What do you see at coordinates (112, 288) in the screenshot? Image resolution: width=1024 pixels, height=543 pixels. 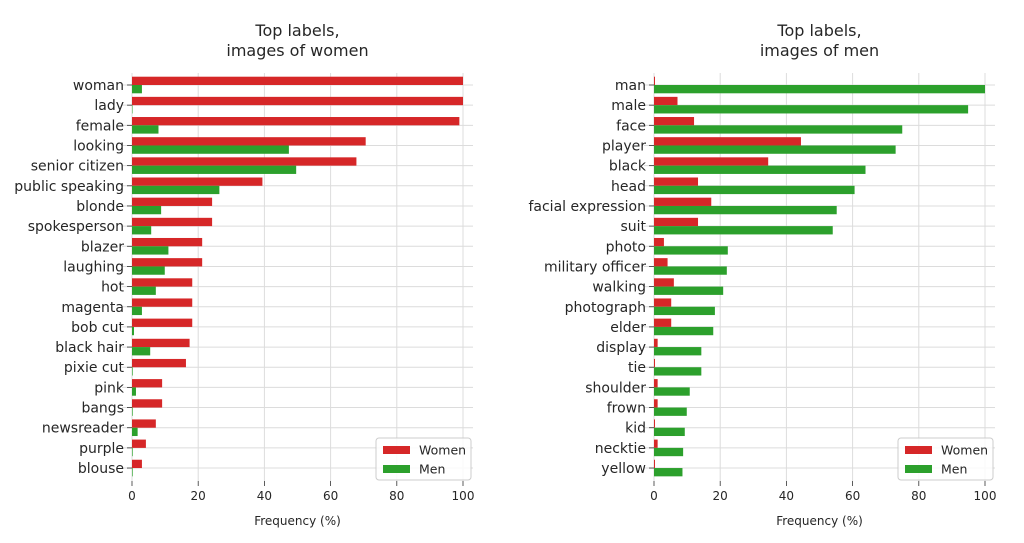 I see `y-tick-label: hot` at bounding box center [112, 288].